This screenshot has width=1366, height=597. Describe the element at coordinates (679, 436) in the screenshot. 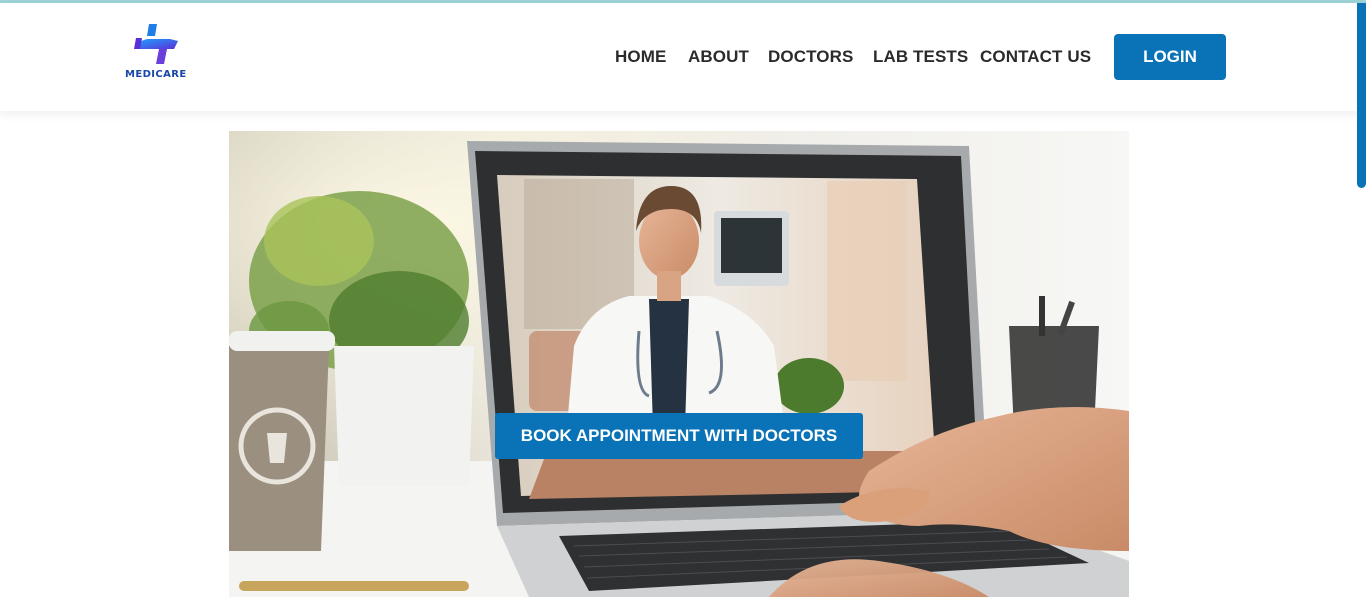

I see `book-appointment-button: BOOK APPOINTMENT WITH DOCTORS` at that location.